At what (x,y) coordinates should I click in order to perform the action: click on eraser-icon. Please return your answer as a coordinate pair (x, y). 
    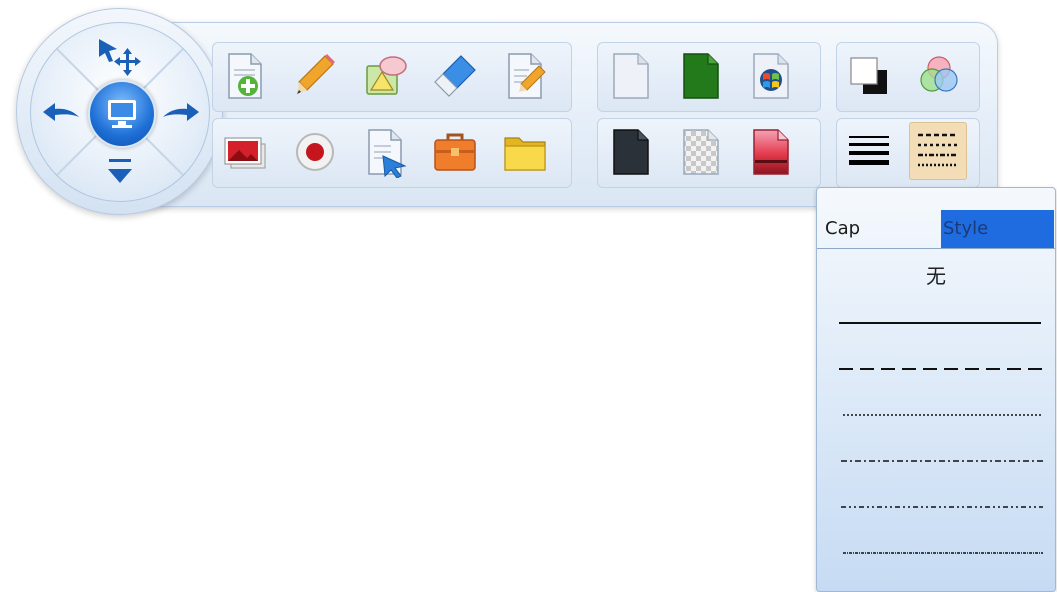
    Looking at the image, I should click on (455, 76).